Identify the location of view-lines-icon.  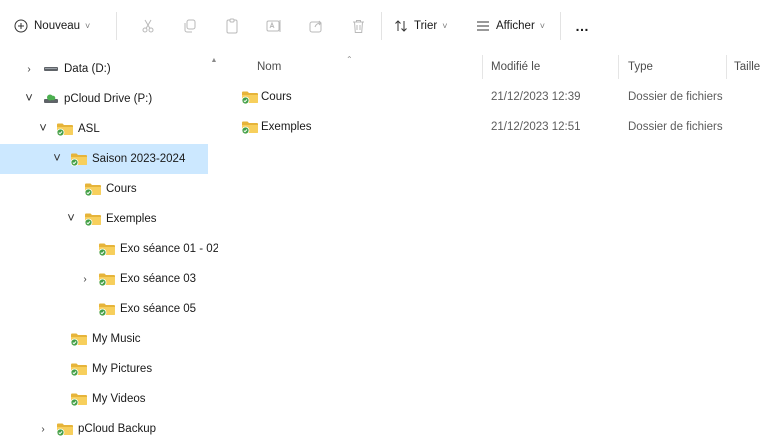
(483, 26).